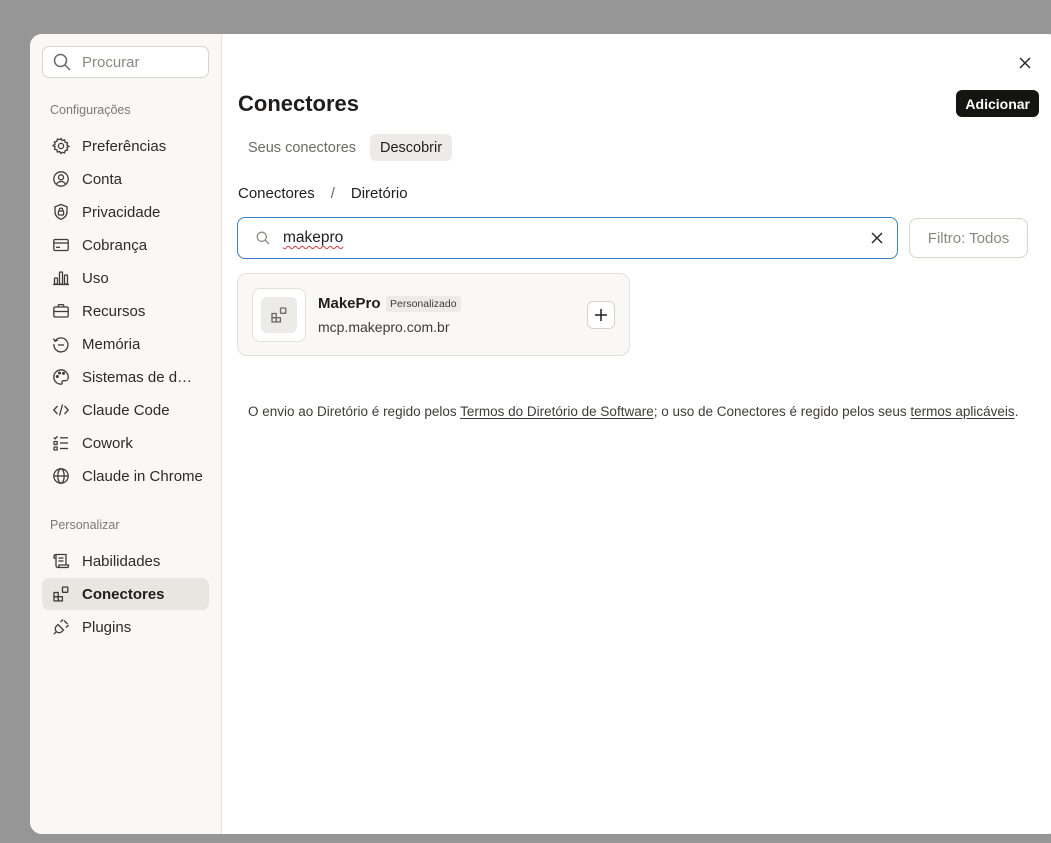 The image size is (1051, 843). I want to click on sidebar-search-input, so click(142, 62).